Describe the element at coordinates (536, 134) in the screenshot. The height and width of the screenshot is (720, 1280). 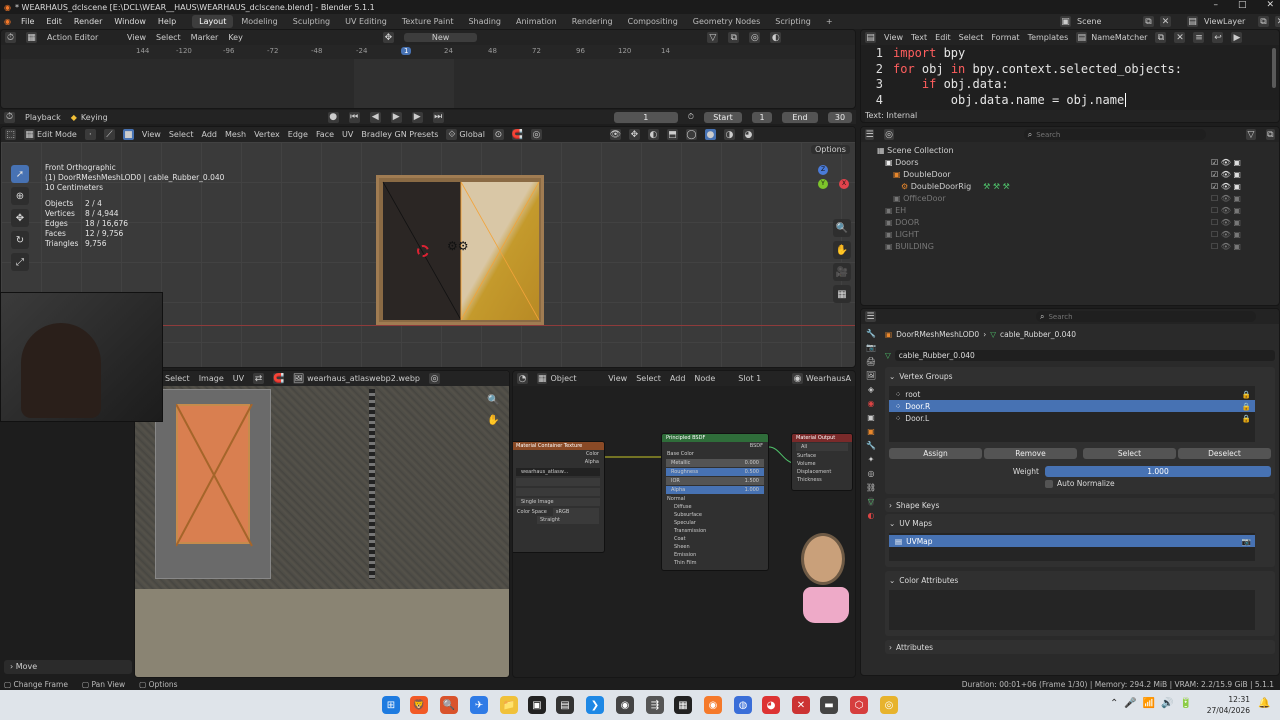
I see `proportional-edit-icon: ◎` at that location.